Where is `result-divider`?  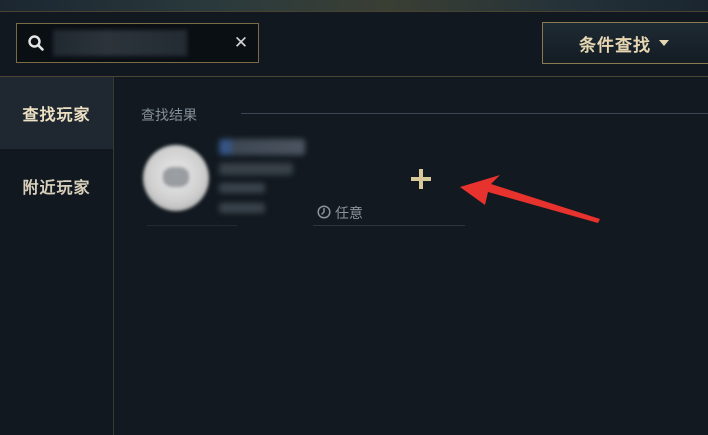
result-divider is located at coordinates (389, 225).